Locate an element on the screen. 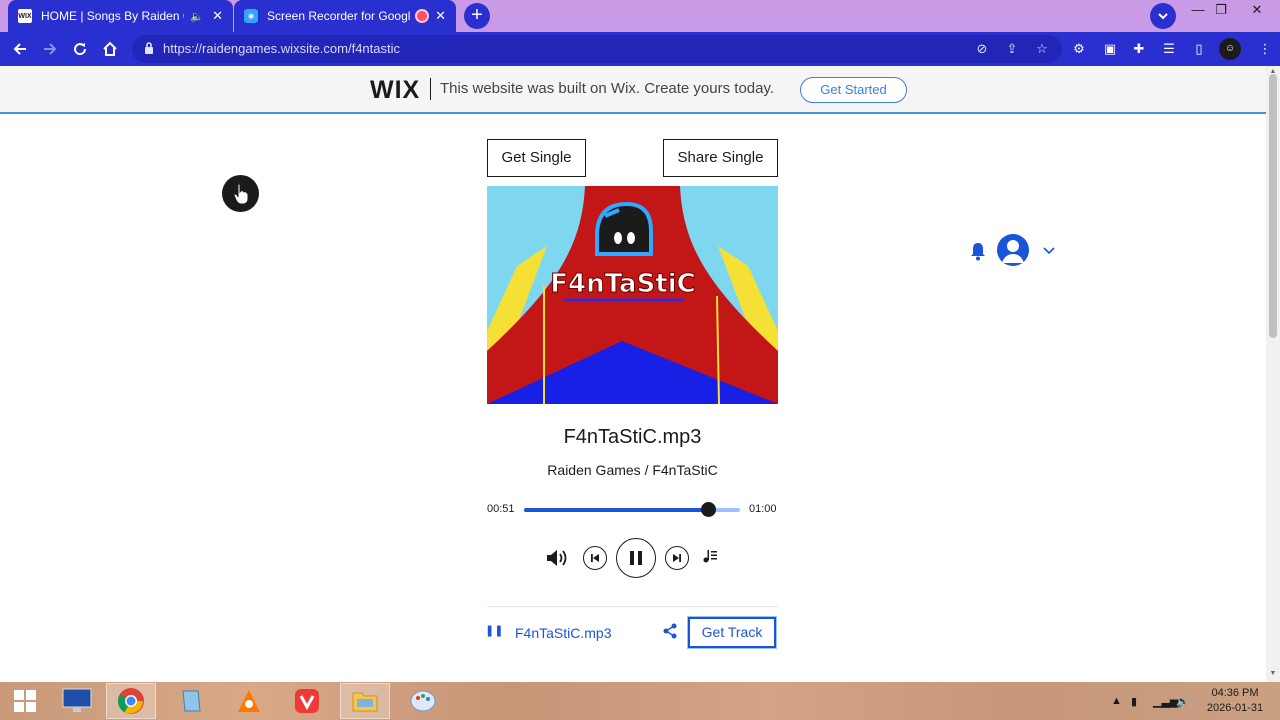 The width and height of the screenshot is (1280, 720). forward-button is located at coordinates (50, 49).